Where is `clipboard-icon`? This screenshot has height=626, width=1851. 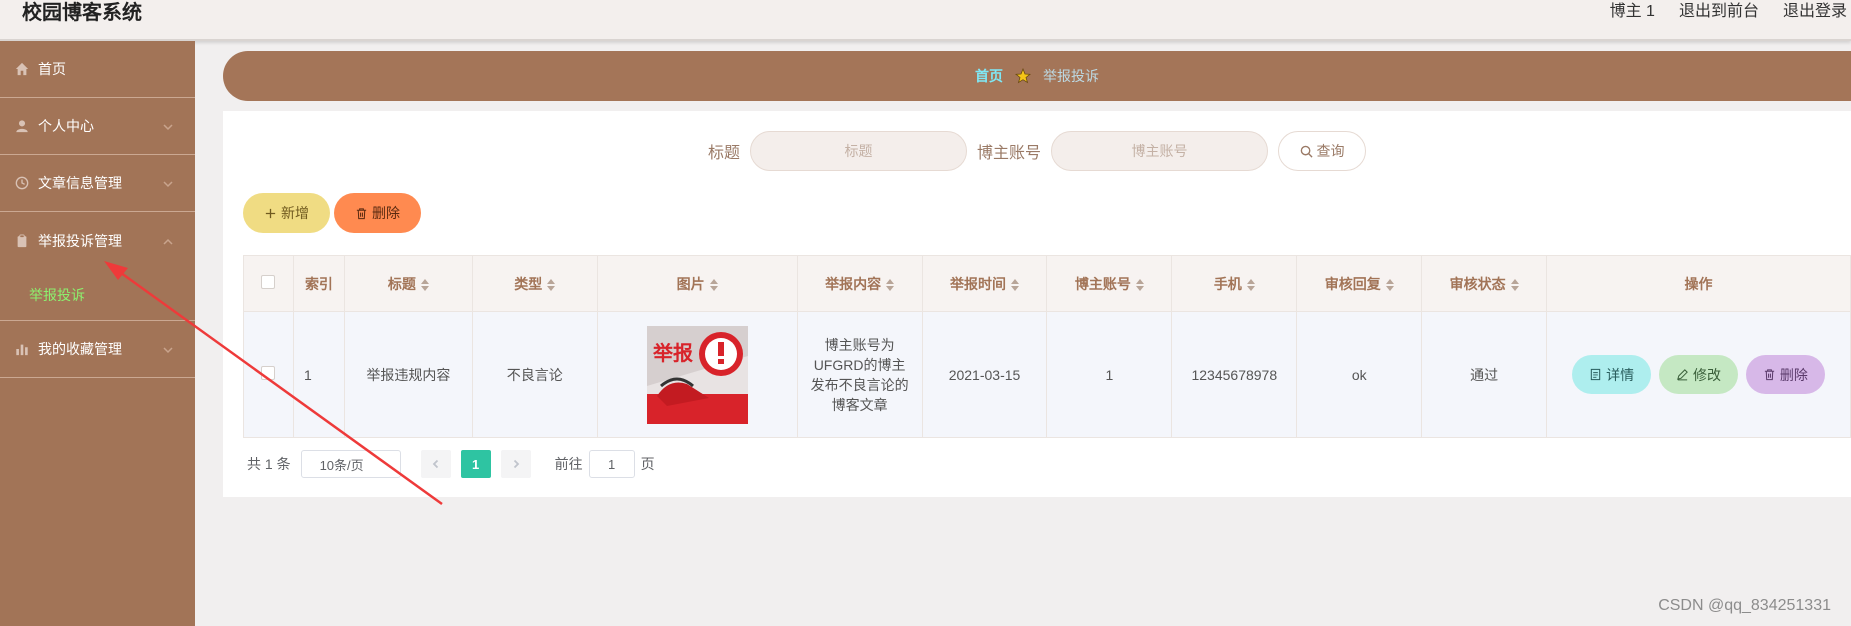 clipboard-icon is located at coordinates (22, 241).